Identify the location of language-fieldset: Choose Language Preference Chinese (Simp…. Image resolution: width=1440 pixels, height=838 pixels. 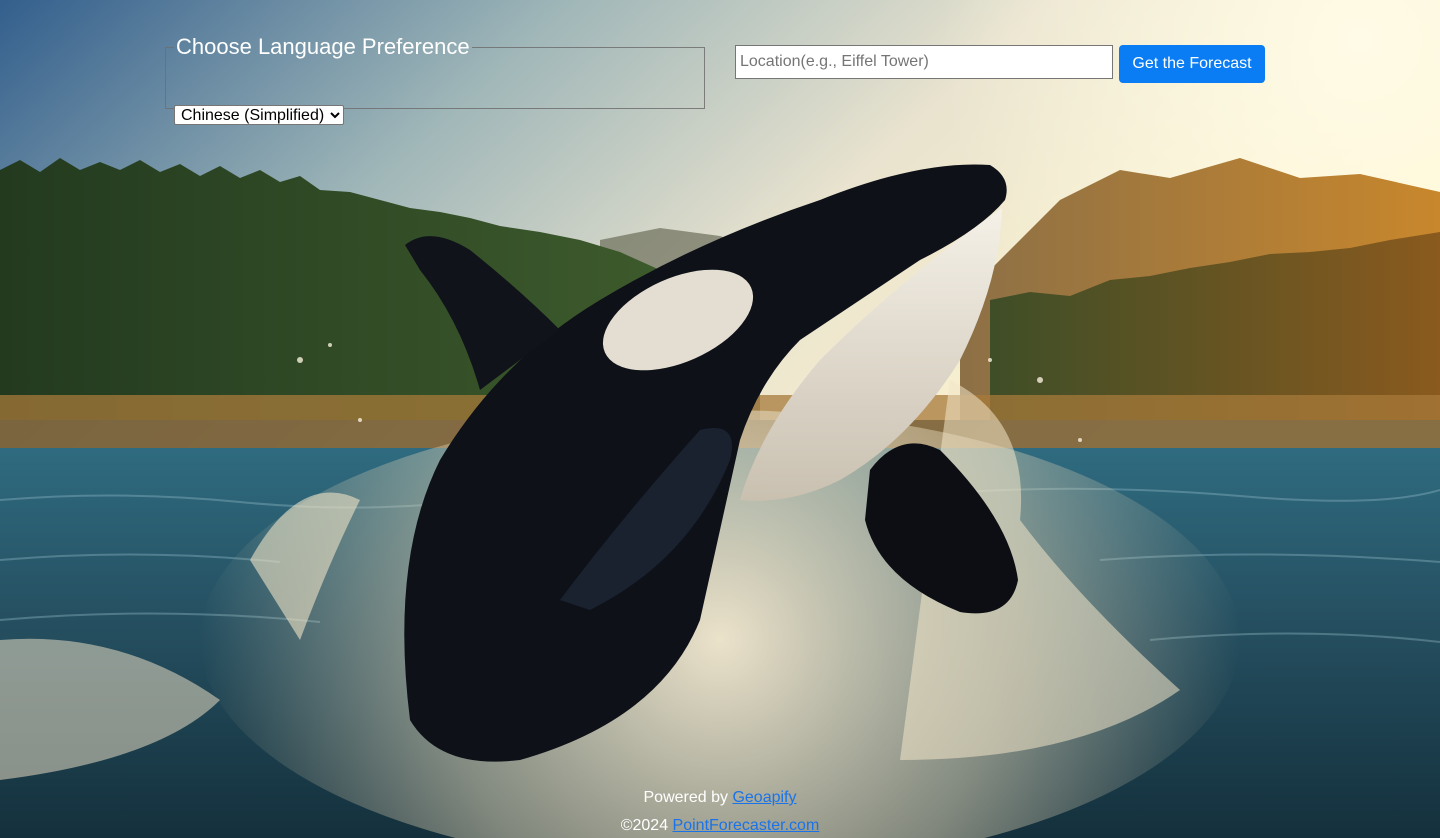
(435, 79).